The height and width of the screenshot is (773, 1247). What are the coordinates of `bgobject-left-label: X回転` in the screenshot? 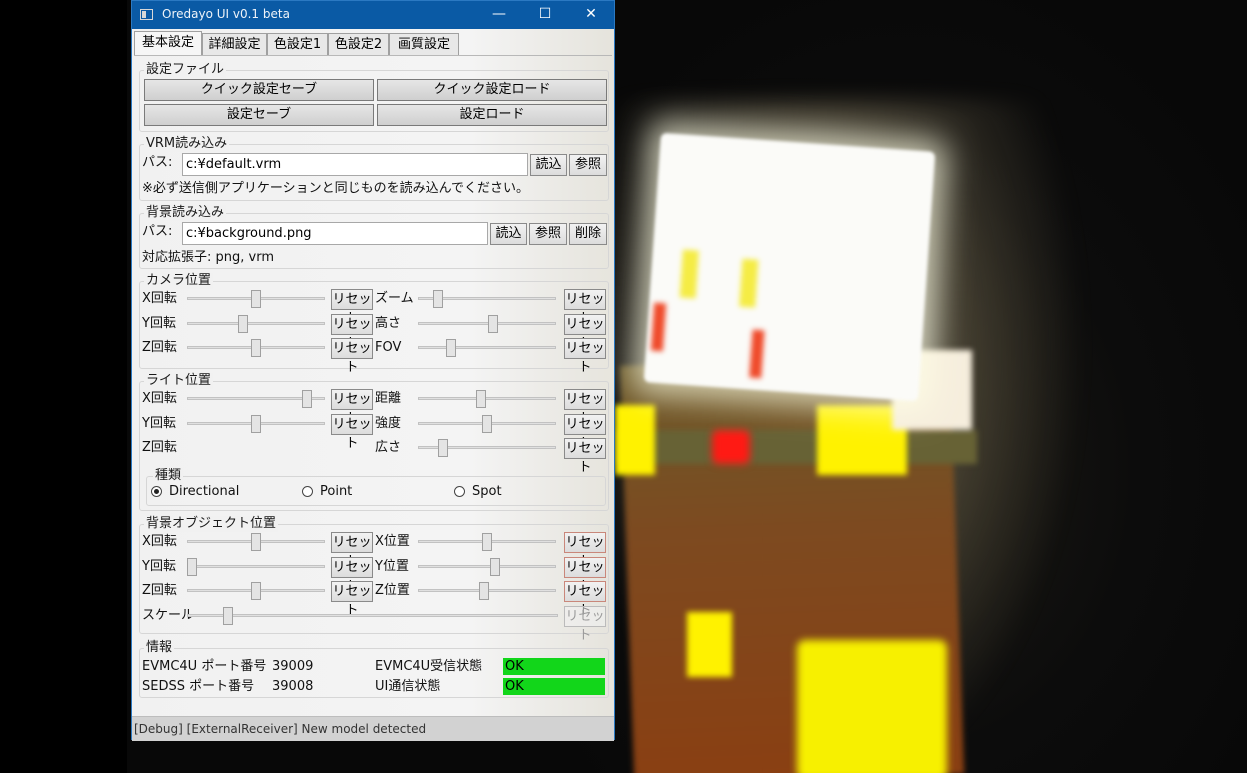 It's located at (159, 541).